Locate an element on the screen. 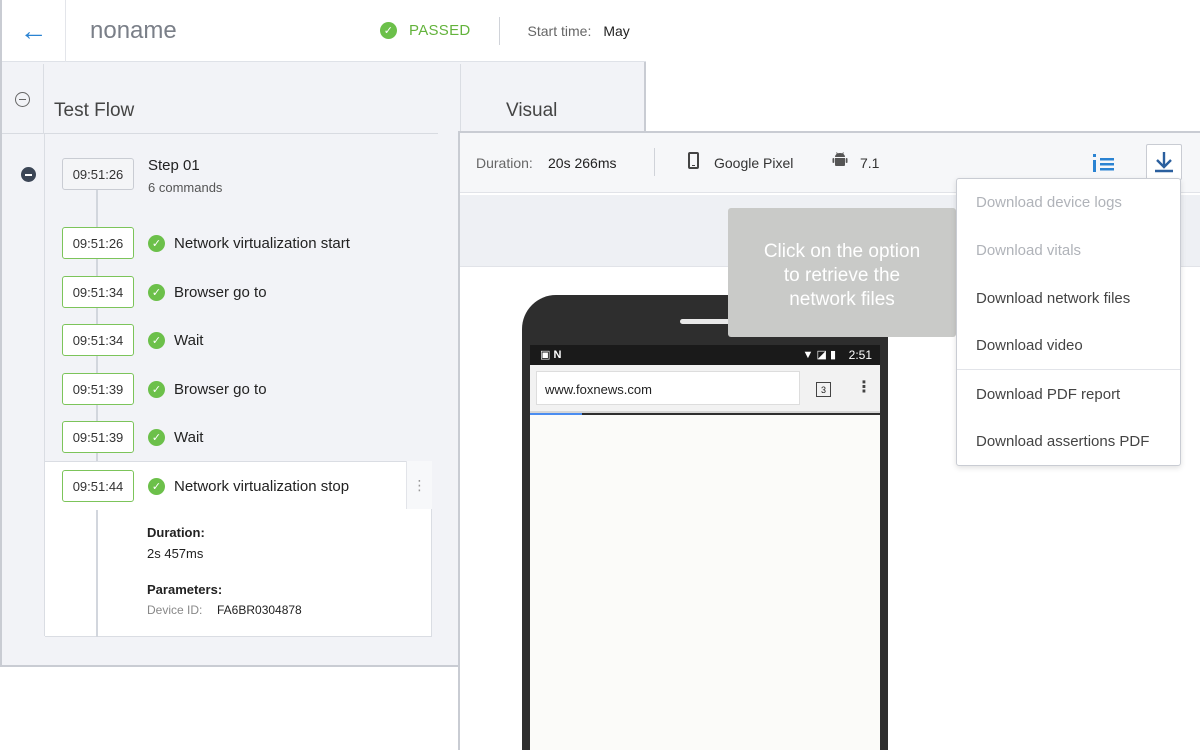 The width and height of the screenshot is (1200, 750). start-time-value: May is located at coordinates (616, 30).